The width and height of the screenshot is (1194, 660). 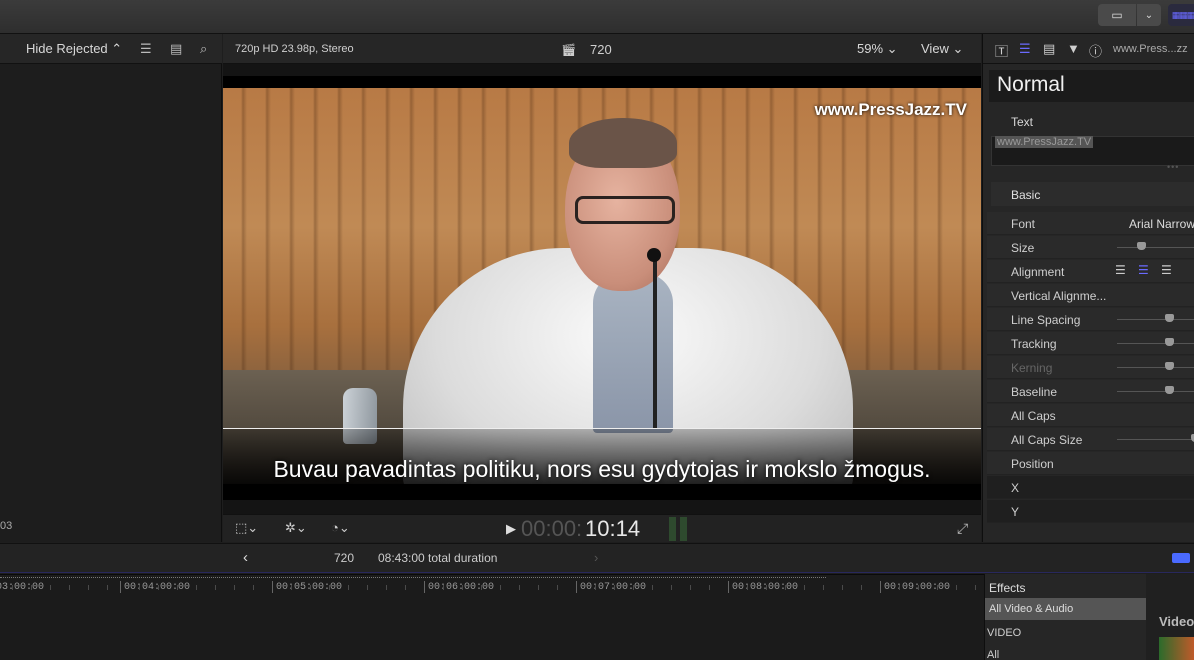 What do you see at coordinates (1022, 122) in the screenshot?
I see `text-section-label: Text` at bounding box center [1022, 122].